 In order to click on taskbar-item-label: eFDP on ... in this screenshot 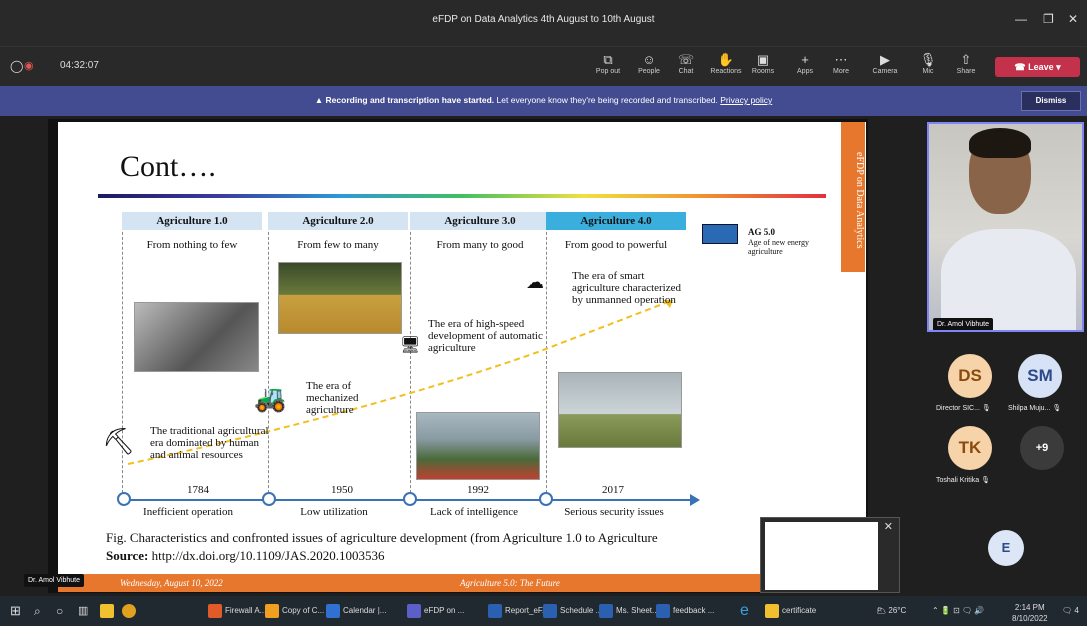, I will do `click(444, 610)`.